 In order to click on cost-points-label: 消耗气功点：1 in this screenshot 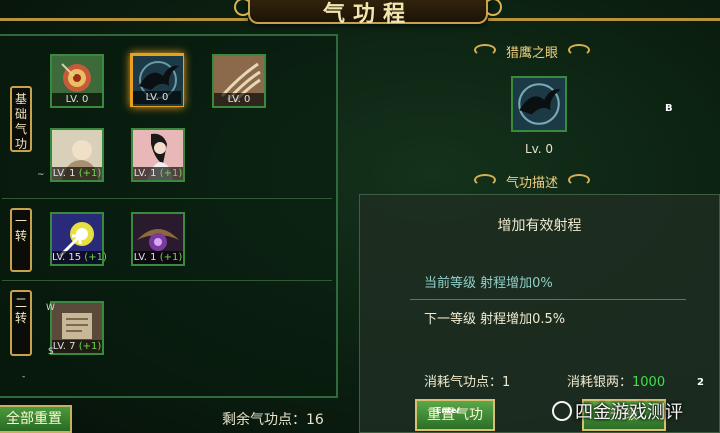, I will do `click(467, 382)`.